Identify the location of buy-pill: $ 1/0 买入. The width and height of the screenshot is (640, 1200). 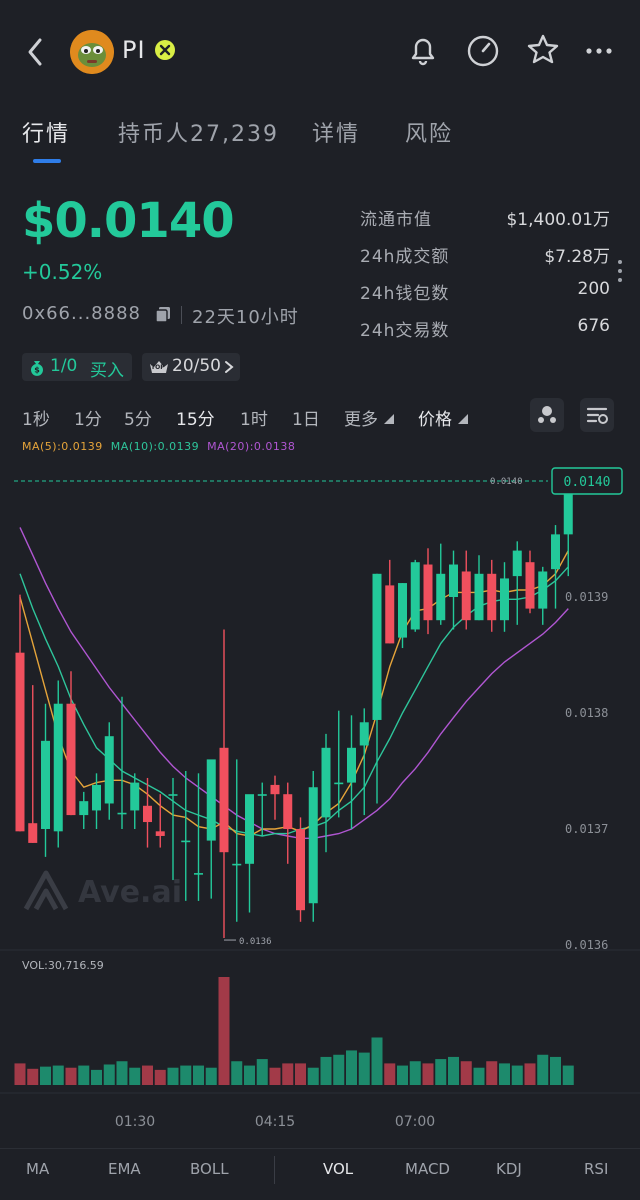
(77, 367).